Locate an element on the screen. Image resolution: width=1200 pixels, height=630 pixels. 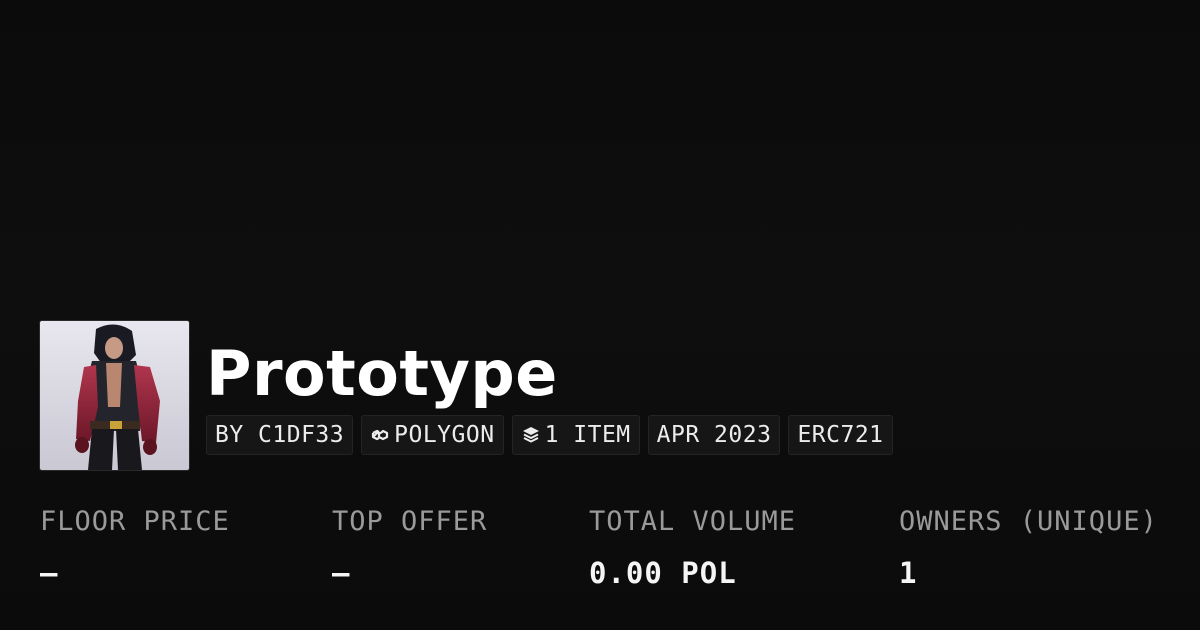
collection-title: Prototype is located at coordinates (382, 373).